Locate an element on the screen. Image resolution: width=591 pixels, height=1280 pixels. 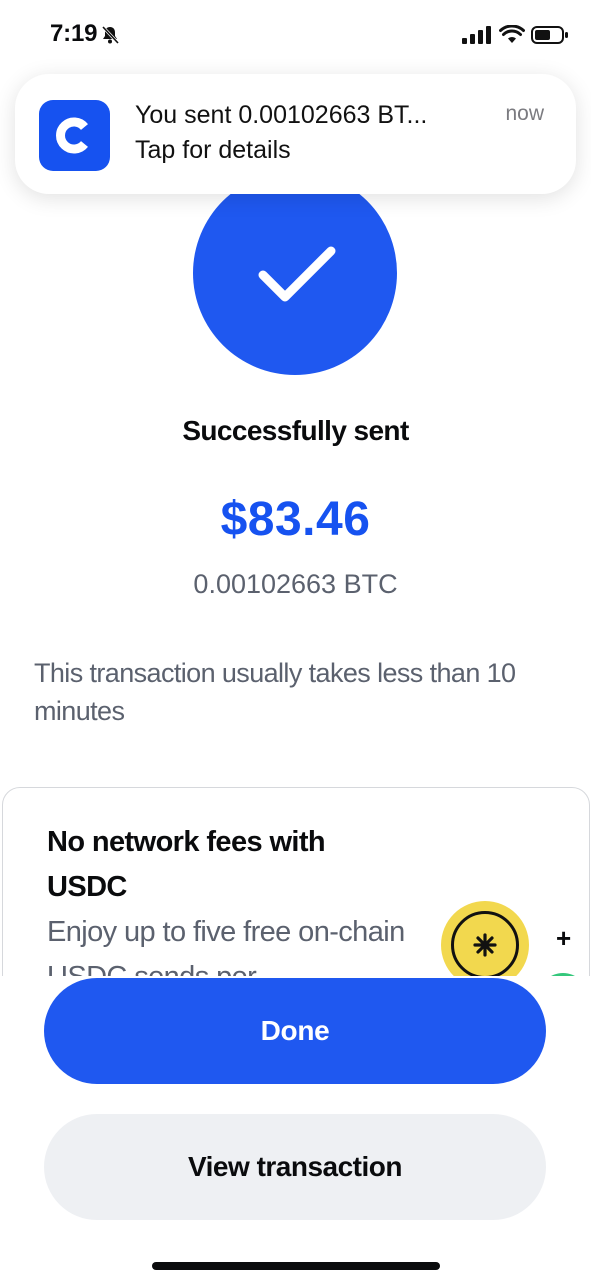
notification-time: now is located at coordinates (524, 113).